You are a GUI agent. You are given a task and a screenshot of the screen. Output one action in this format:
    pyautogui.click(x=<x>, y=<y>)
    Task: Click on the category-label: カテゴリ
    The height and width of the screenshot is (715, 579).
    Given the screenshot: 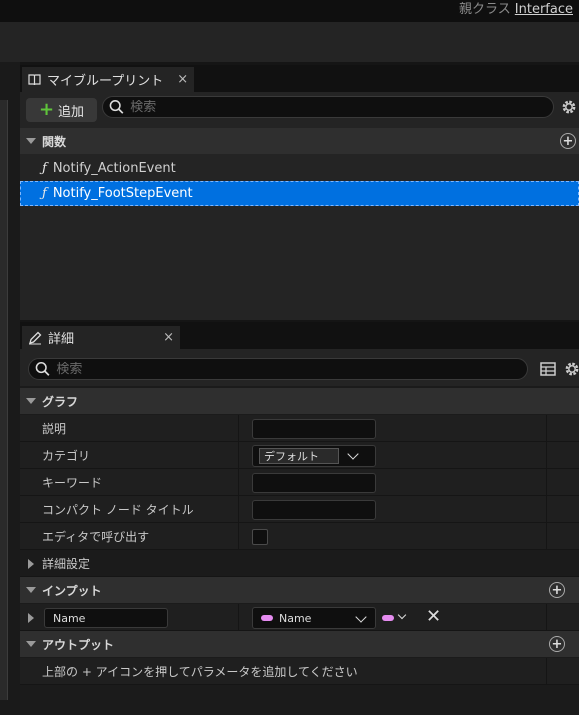 What is the action you would take?
    pyautogui.click(x=66, y=456)
    